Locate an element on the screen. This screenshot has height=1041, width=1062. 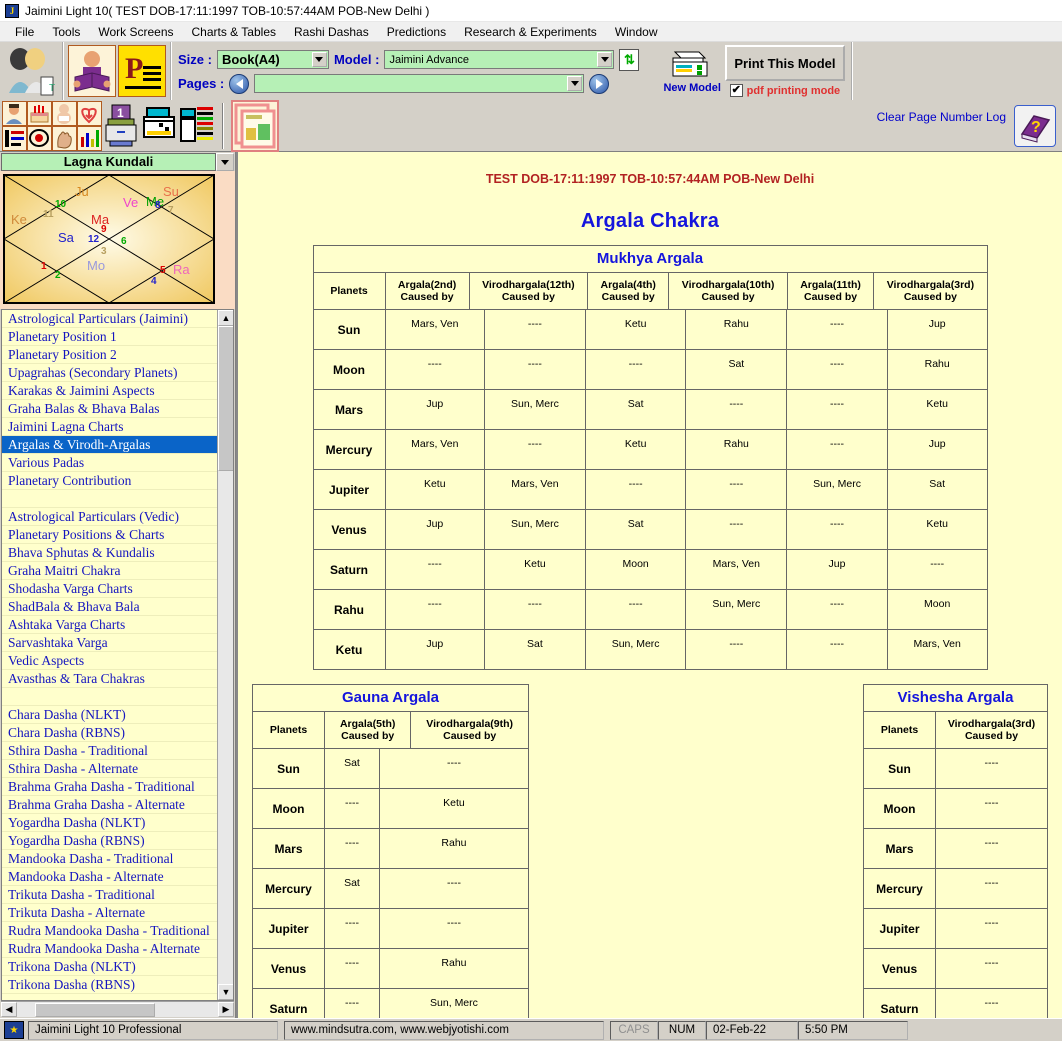
sidebar-item: Astrological Particulars (Jaimini) is located at coordinates (109, 319).